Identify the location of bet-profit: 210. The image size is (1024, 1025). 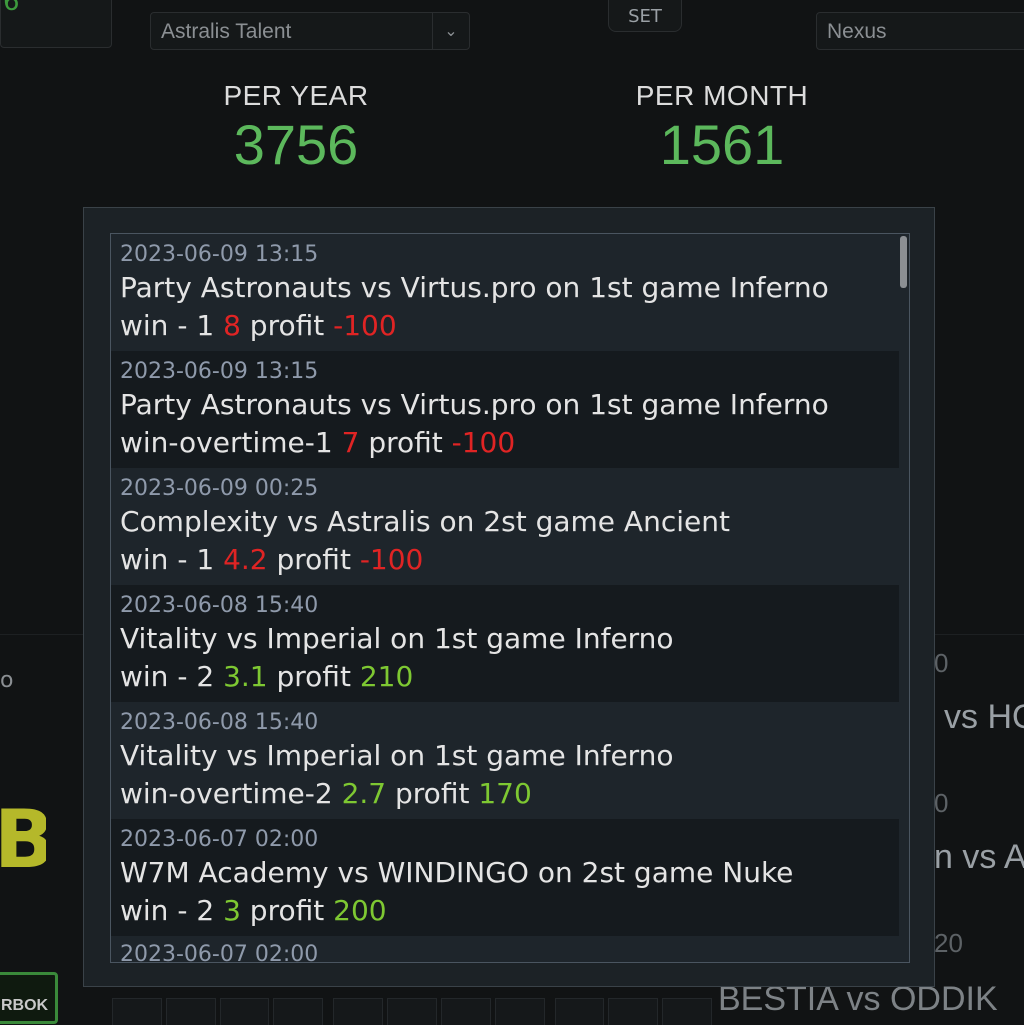
(386, 676).